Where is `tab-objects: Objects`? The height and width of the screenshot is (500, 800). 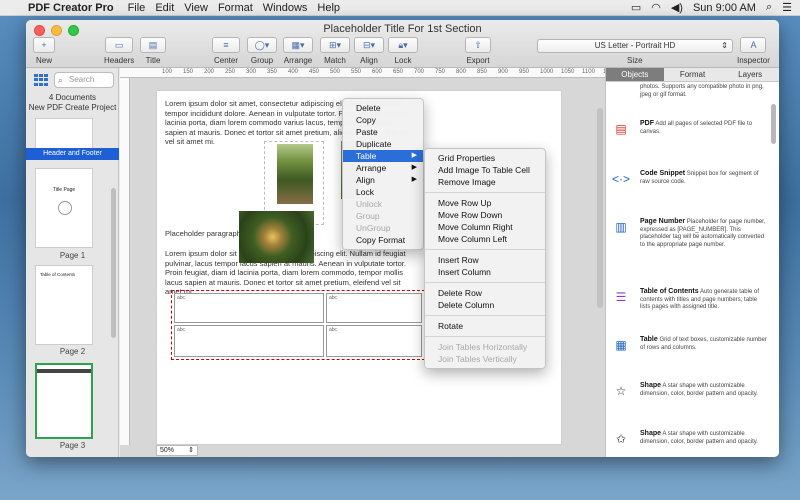 tab-objects: Objects is located at coordinates (635, 74).